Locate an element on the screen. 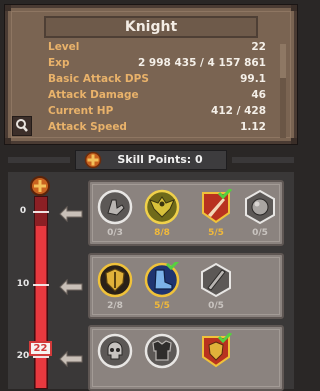 This screenshot has width=320, height=391. skill-boot: 5/5 is located at coordinates (162, 288).